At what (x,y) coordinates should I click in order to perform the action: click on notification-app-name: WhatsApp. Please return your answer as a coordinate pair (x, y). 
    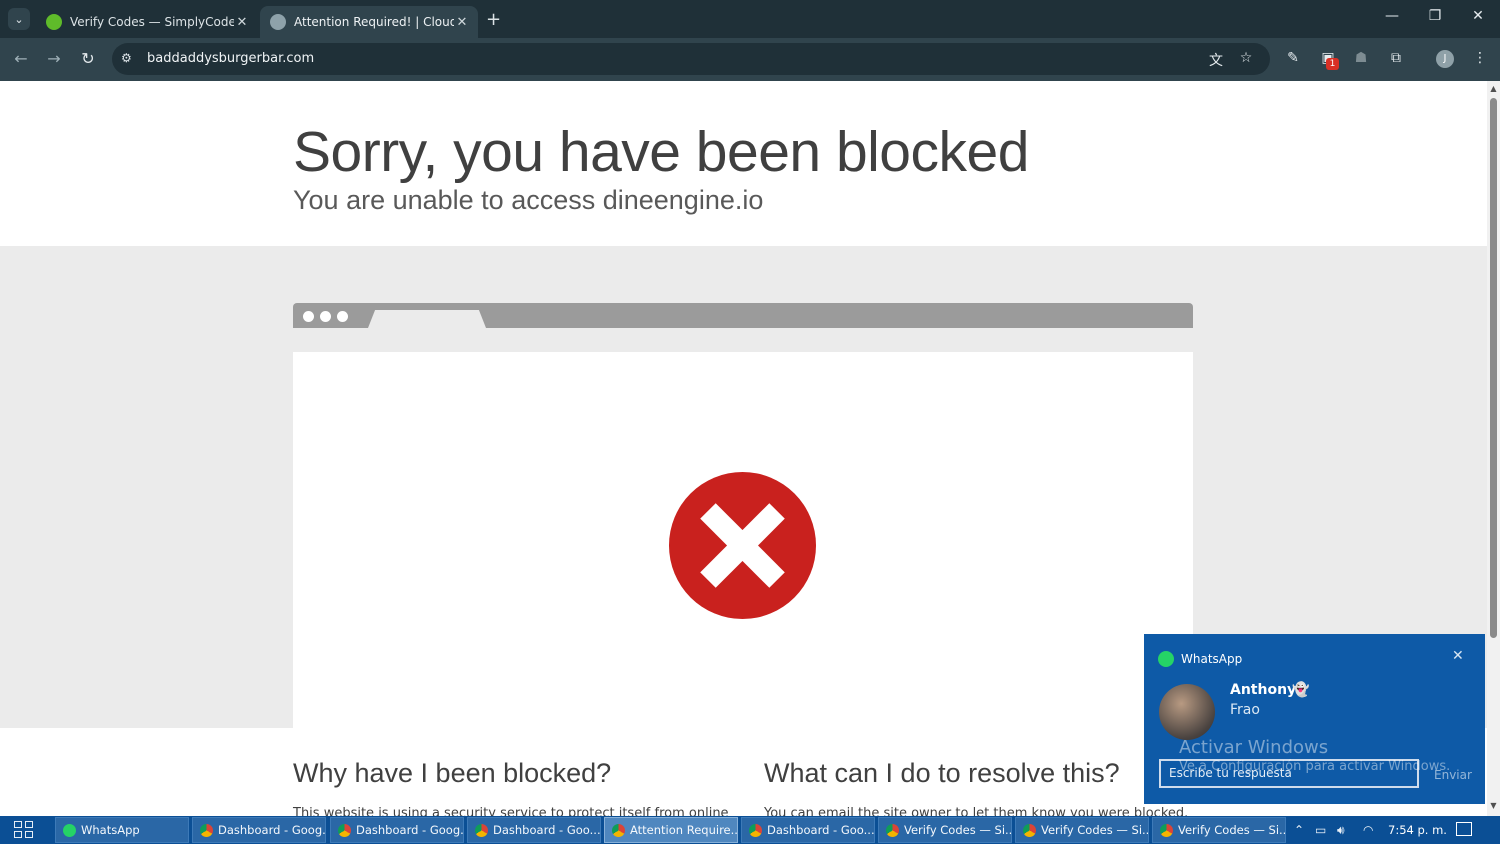
    Looking at the image, I should click on (1212, 659).